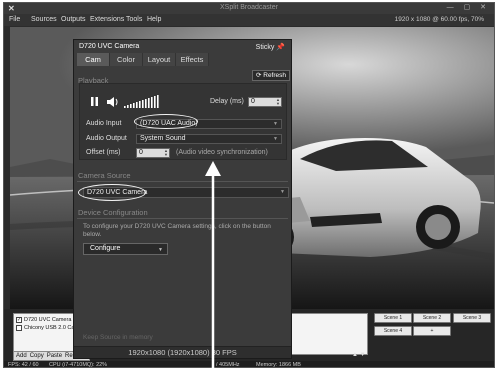 This screenshot has height=371, width=498. What do you see at coordinates (125, 249) in the screenshot?
I see `configure-button: Configure ▼` at bounding box center [125, 249].